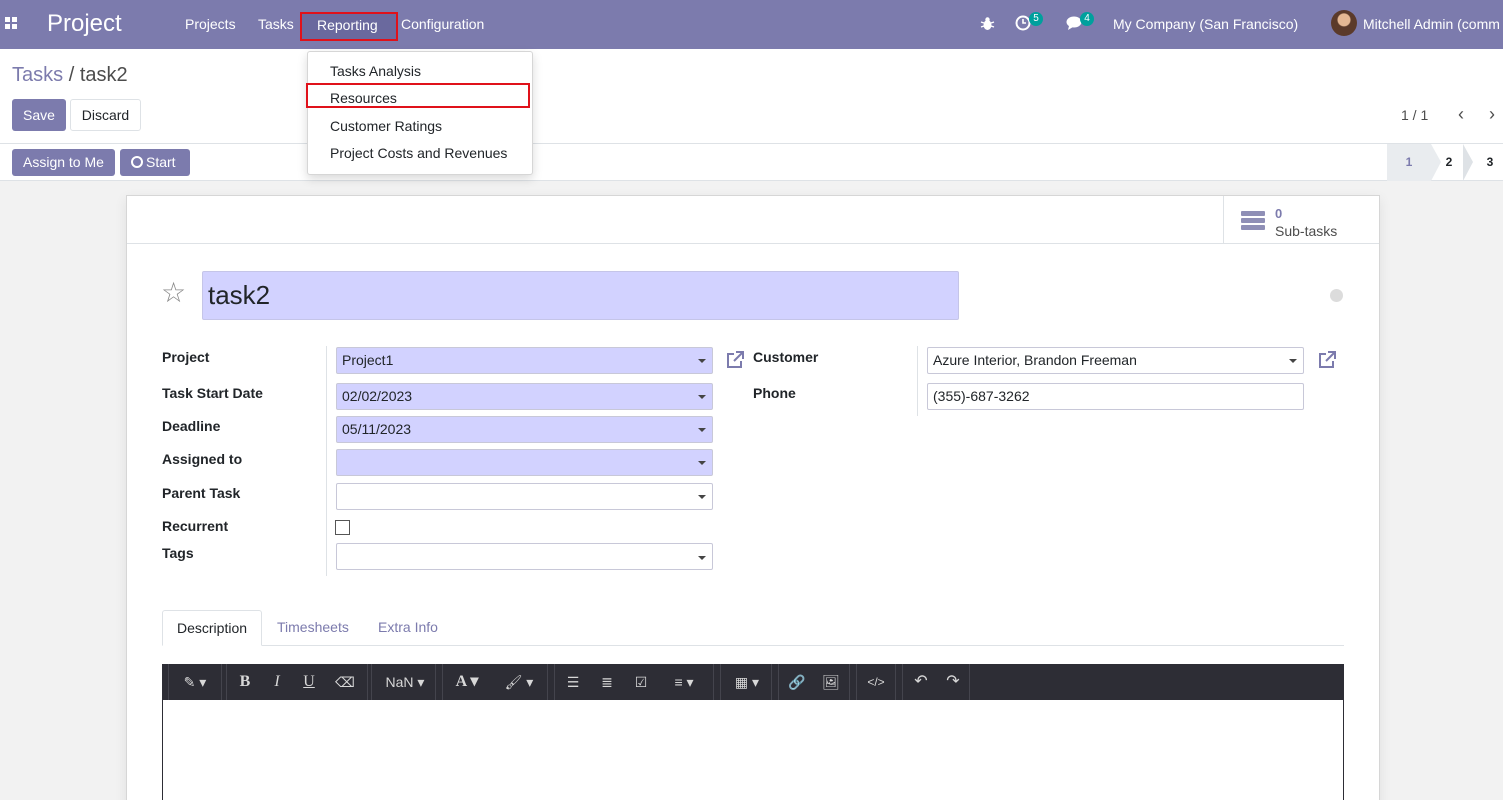 This screenshot has width=1503, height=800. I want to click on undo-icon: ↶, so click(921, 682).